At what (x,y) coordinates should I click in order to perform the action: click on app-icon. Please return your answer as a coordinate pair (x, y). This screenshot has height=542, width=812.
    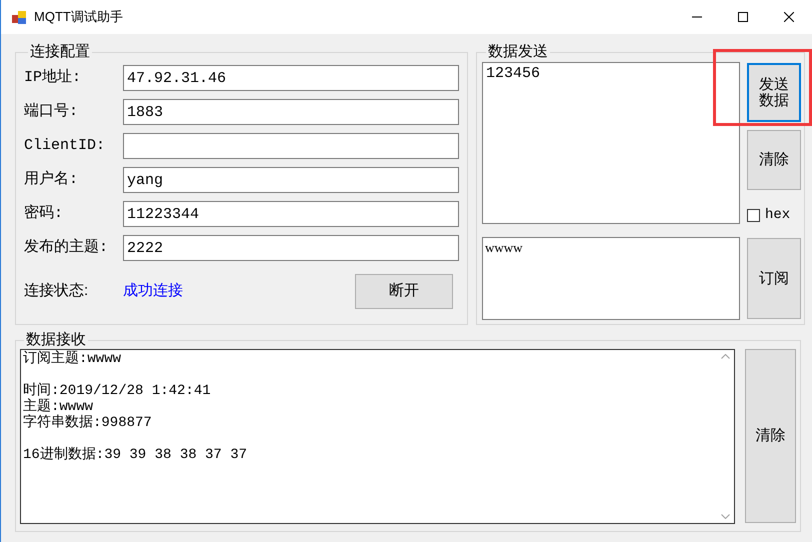
    Looking at the image, I should click on (19, 17).